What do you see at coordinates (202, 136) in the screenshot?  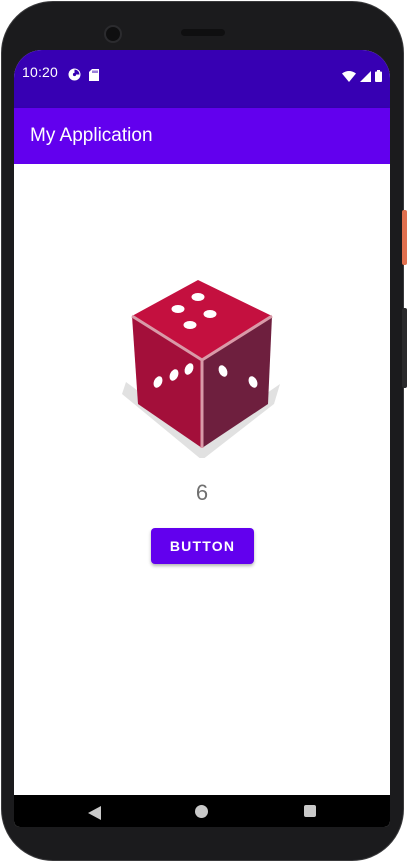 I see `app-bar: My Application` at bounding box center [202, 136].